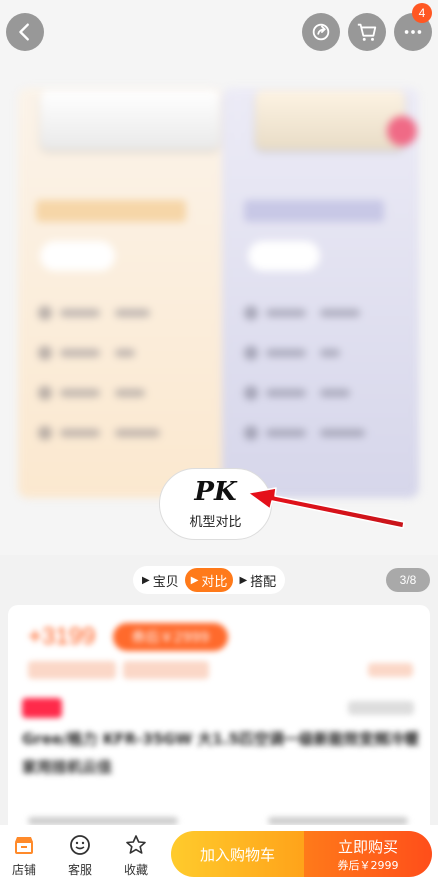 The height and width of the screenshot is (886, 438). What do you see at coordinates (136, 855) in the screenshot?
I see `favorite-button: 收藏` at bounding box center [136, 855].